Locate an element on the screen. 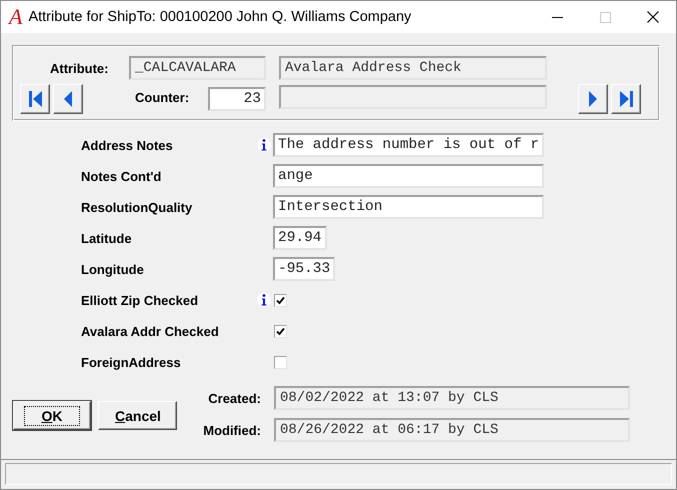 This screenshot has height=490, width=677. field-label: Address Notes is located at coordinates (127, 145).